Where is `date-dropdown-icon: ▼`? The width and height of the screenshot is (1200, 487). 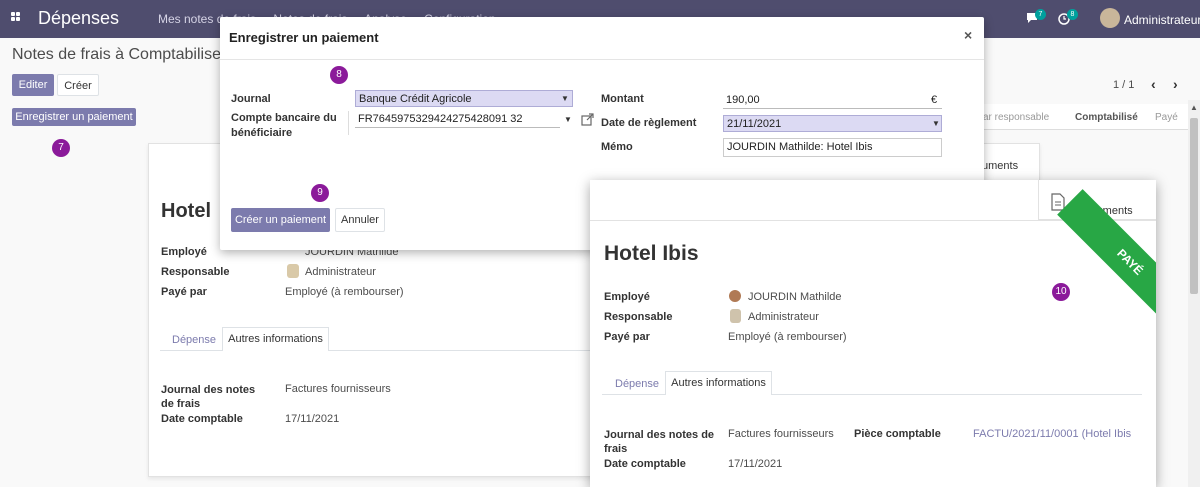 date-dropdown-icon: ▼ is located at coordinates (936, 123).